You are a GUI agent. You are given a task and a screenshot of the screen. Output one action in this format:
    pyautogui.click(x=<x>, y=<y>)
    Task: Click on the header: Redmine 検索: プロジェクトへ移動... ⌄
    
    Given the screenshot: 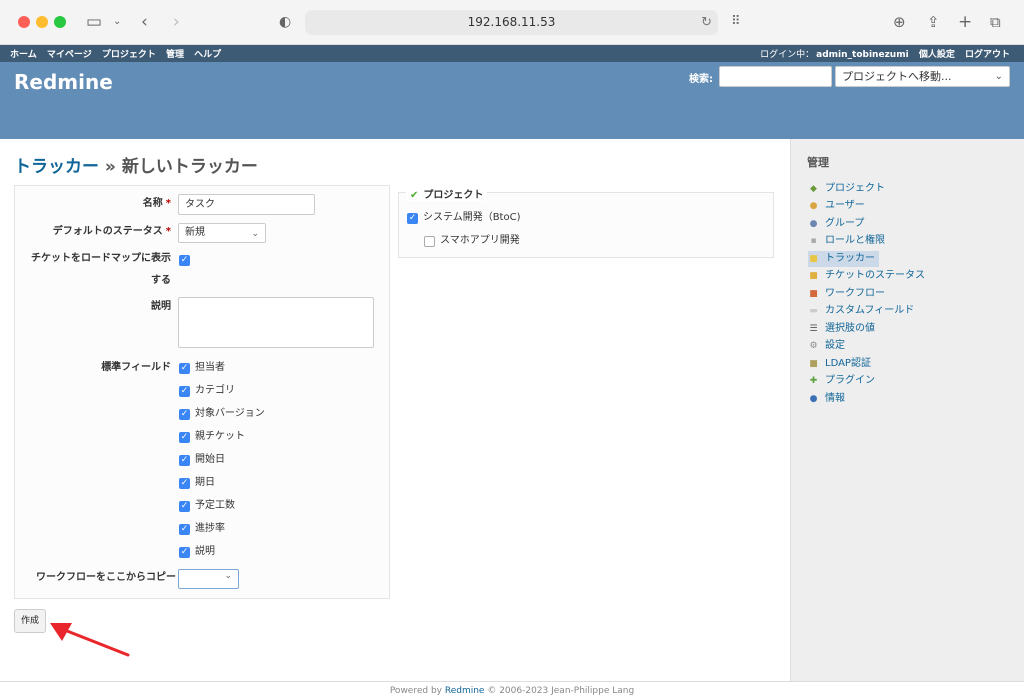 What is the action you would take?
    pyautogui.click(x=512, y=100)
    